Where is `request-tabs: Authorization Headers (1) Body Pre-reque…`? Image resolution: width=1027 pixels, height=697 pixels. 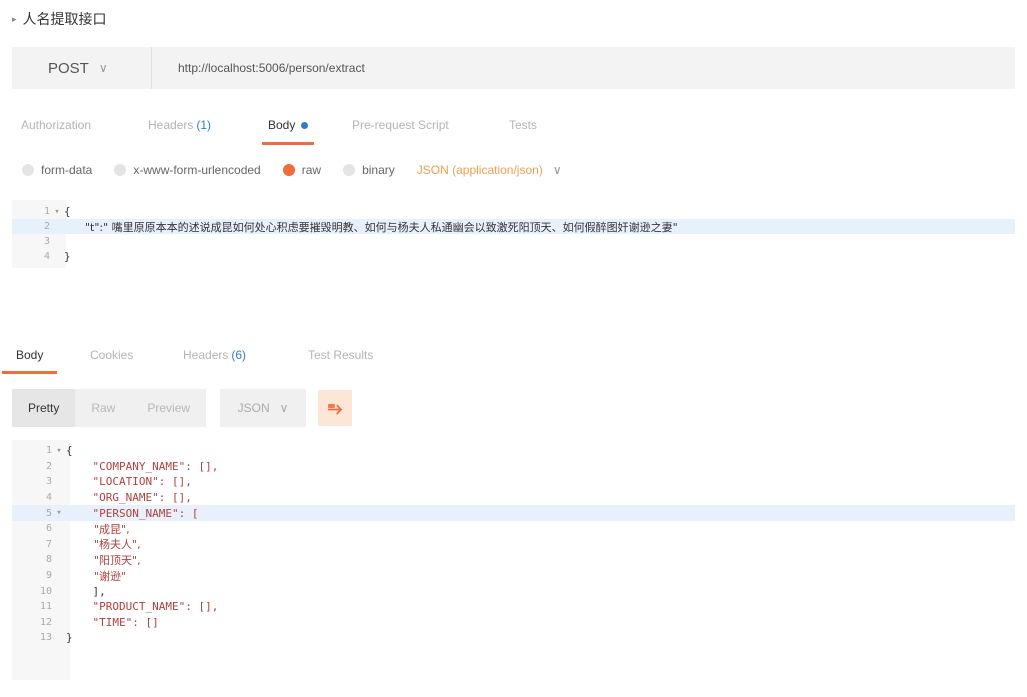
request-tabs: Authorization Headers (1) Body Pre-reque… is located at coordinates (513, 125).